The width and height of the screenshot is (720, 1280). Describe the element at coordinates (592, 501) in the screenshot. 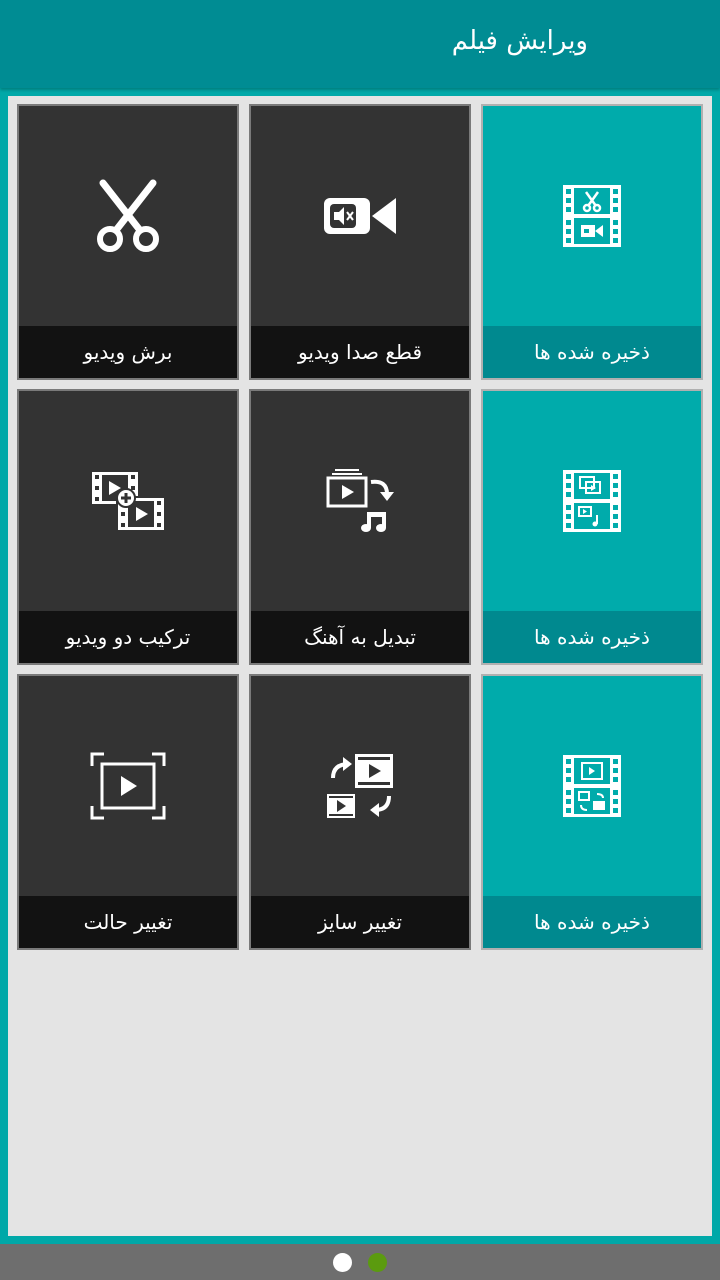

I see `saved-audio-film-icon` at that location.